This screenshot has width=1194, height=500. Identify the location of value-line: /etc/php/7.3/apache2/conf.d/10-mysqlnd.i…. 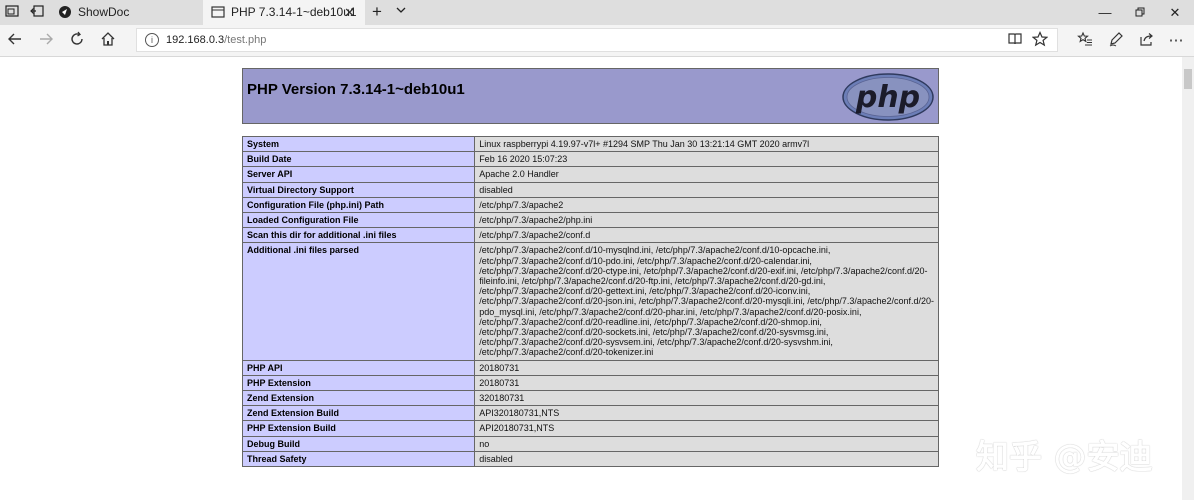
(655, 250).